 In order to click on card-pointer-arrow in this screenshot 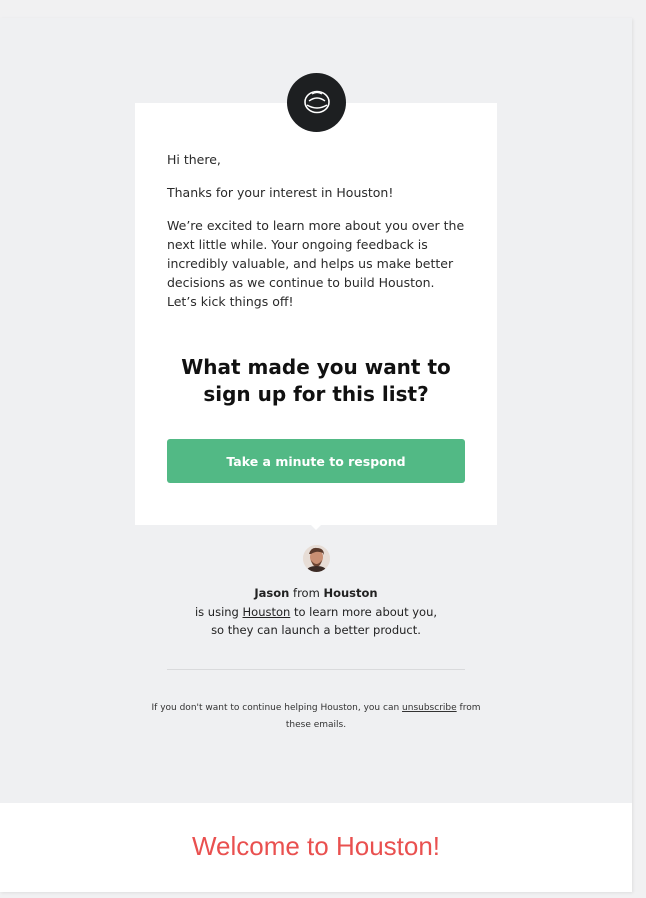, I will do `click(316, 527)`.